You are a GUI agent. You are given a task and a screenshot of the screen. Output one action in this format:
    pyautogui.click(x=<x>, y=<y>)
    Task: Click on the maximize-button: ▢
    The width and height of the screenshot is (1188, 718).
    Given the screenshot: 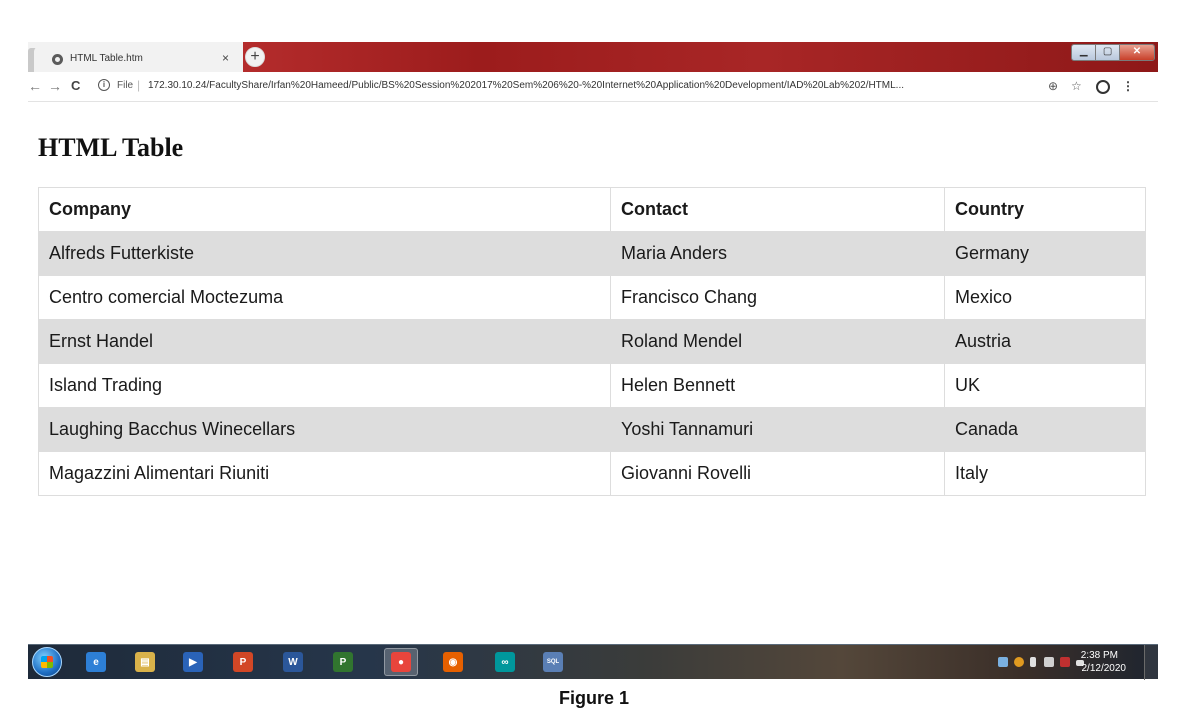 What is the action you would take?
    pyautogui.click(x=1108, y=52)
    